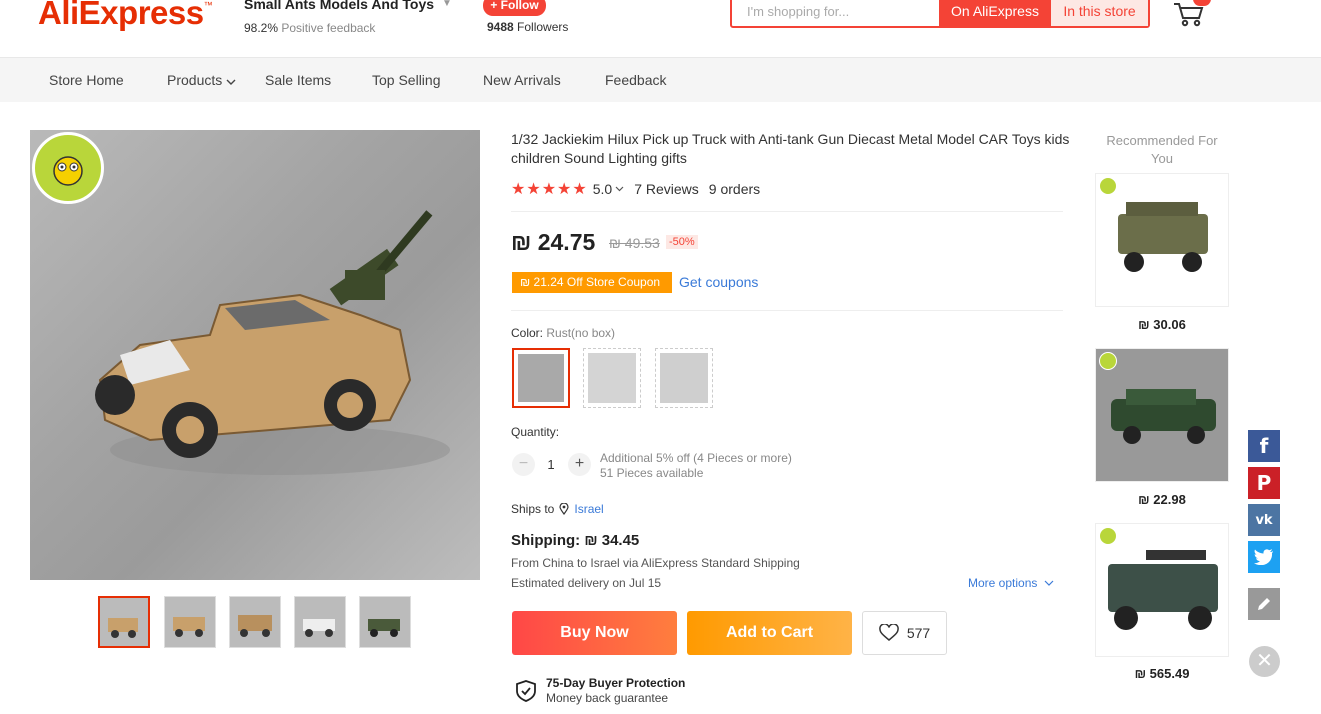 The height and width of the screenshot is (714, 1321). I want to click on store-name: Small Ants Models And Toys, so click(339, 6).